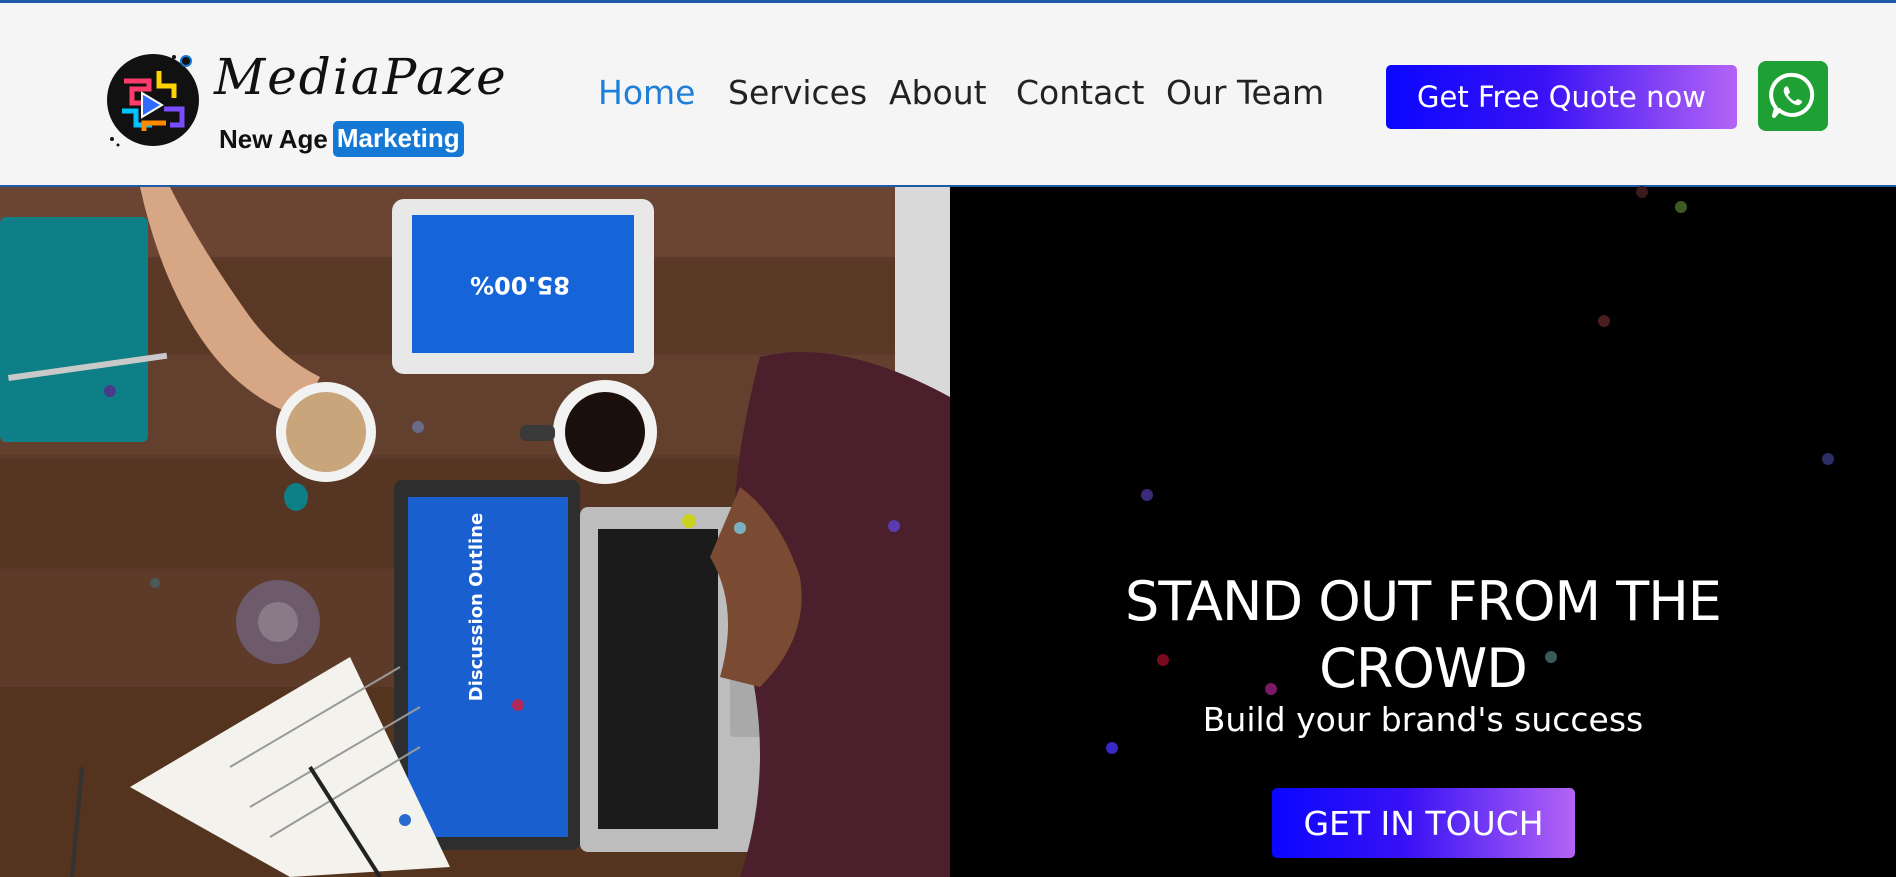 This screenshot has width=1896, height=877. I want to click on hero-subtitle: Build your brand's success, so click(1423, 719).